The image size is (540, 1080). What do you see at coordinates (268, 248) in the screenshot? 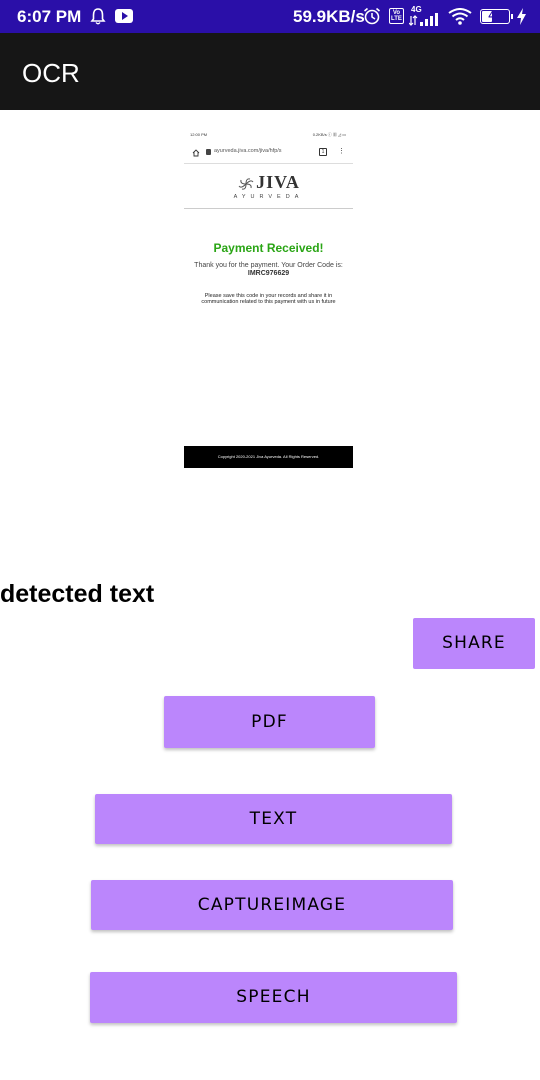
I see `payment-heading: Payment Received!` at bounding box center [268, 248].